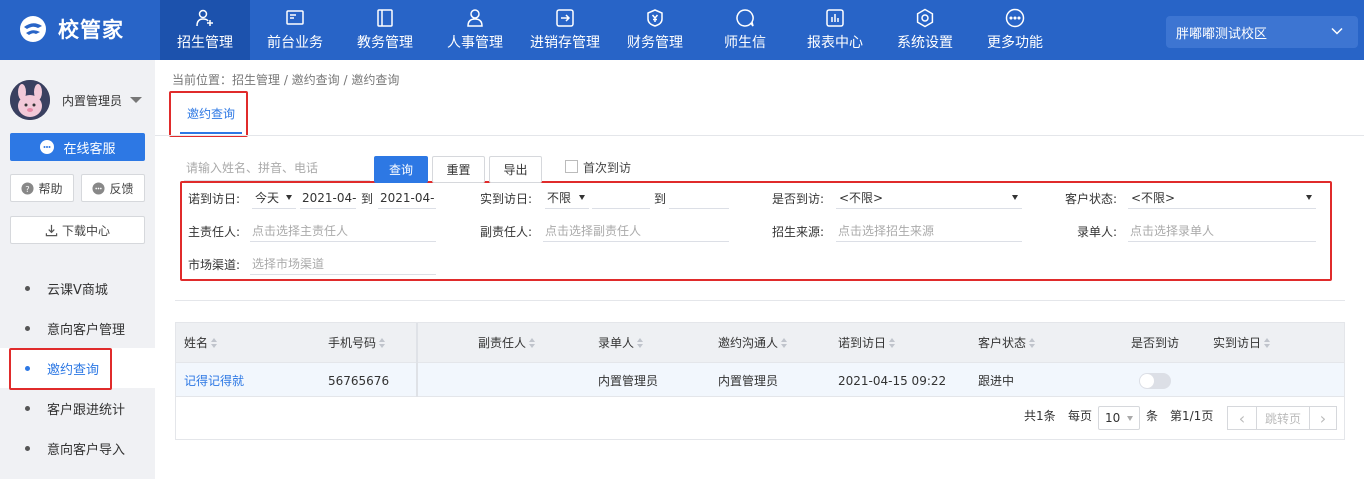 This screenshot has width=1364, height=479. What do you see at coordinates (929, 231) in the screenshot?
I see `source-picker: 点击选择招生来源` at bounding box center [929, 231].